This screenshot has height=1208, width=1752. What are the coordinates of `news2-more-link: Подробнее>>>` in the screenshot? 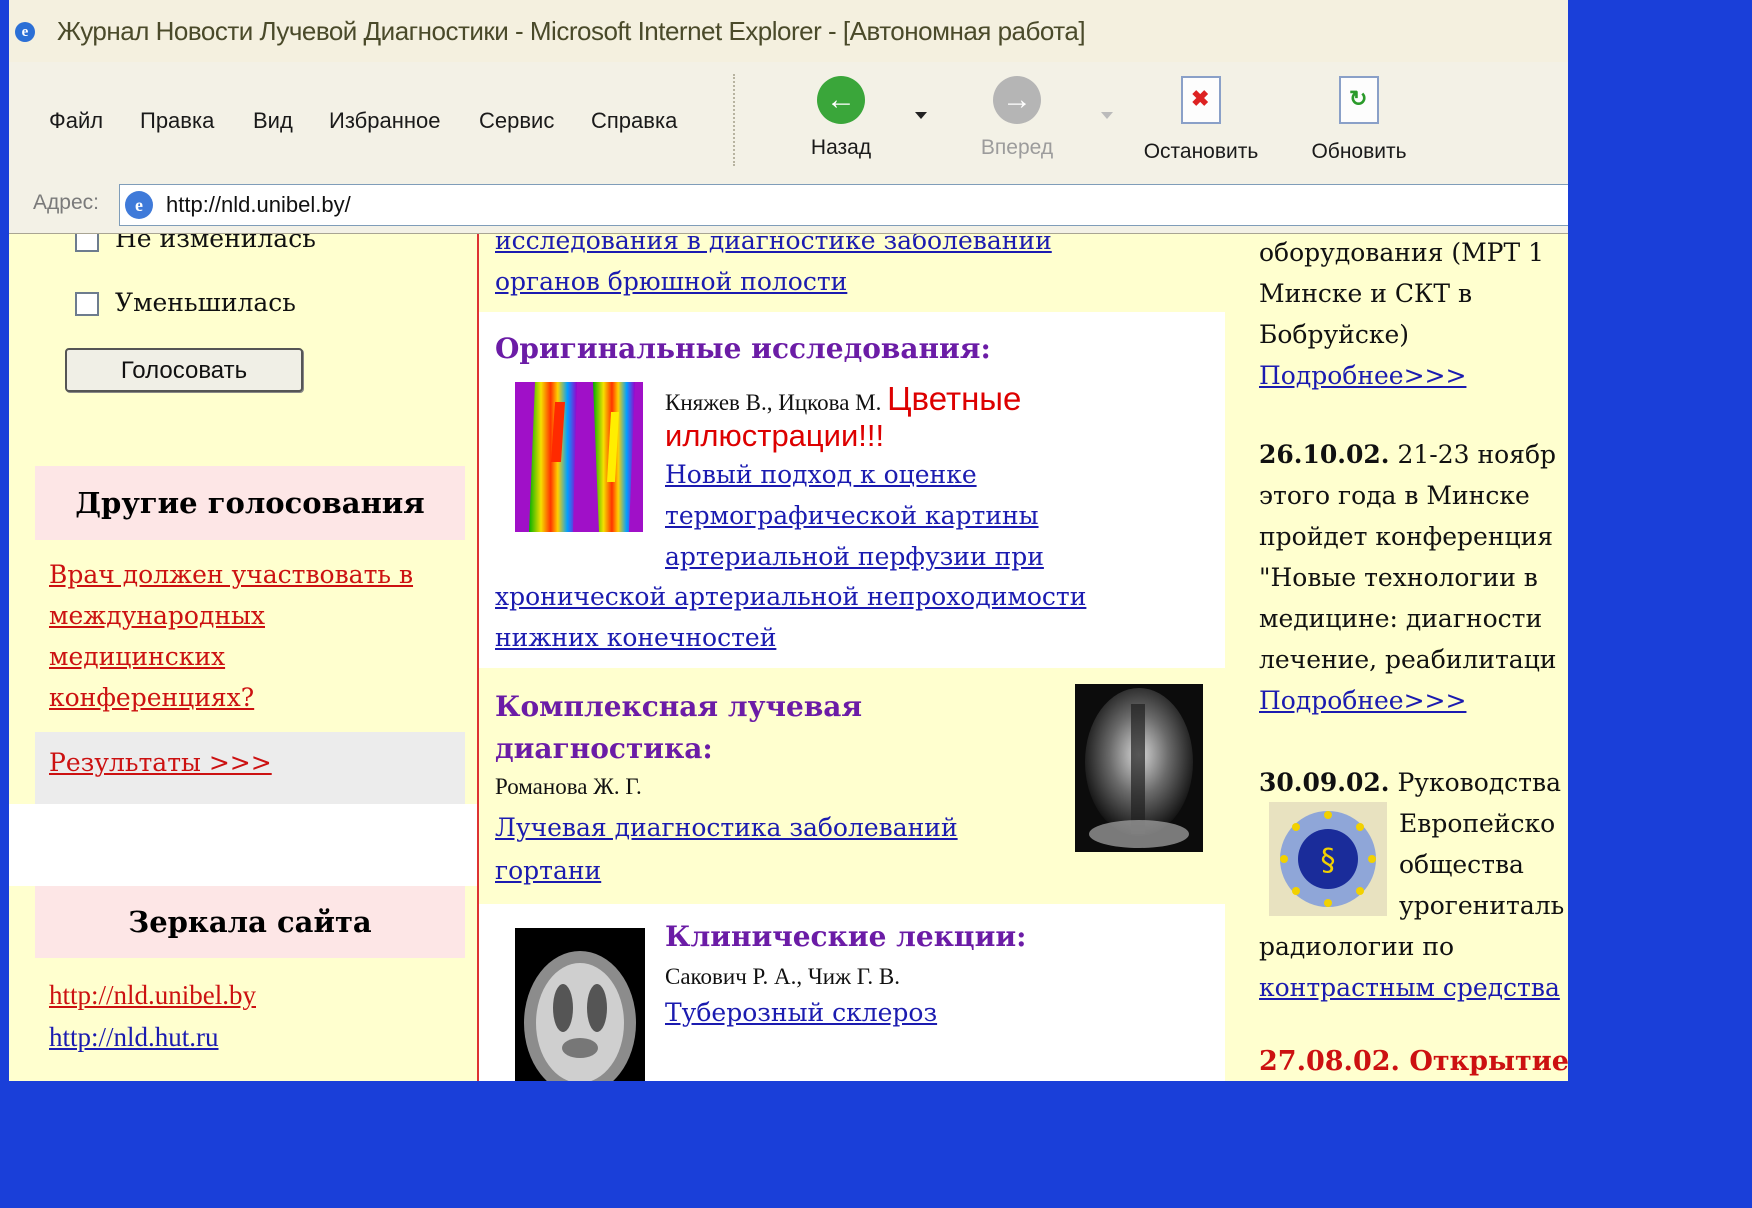 It's located at (1407, 700).